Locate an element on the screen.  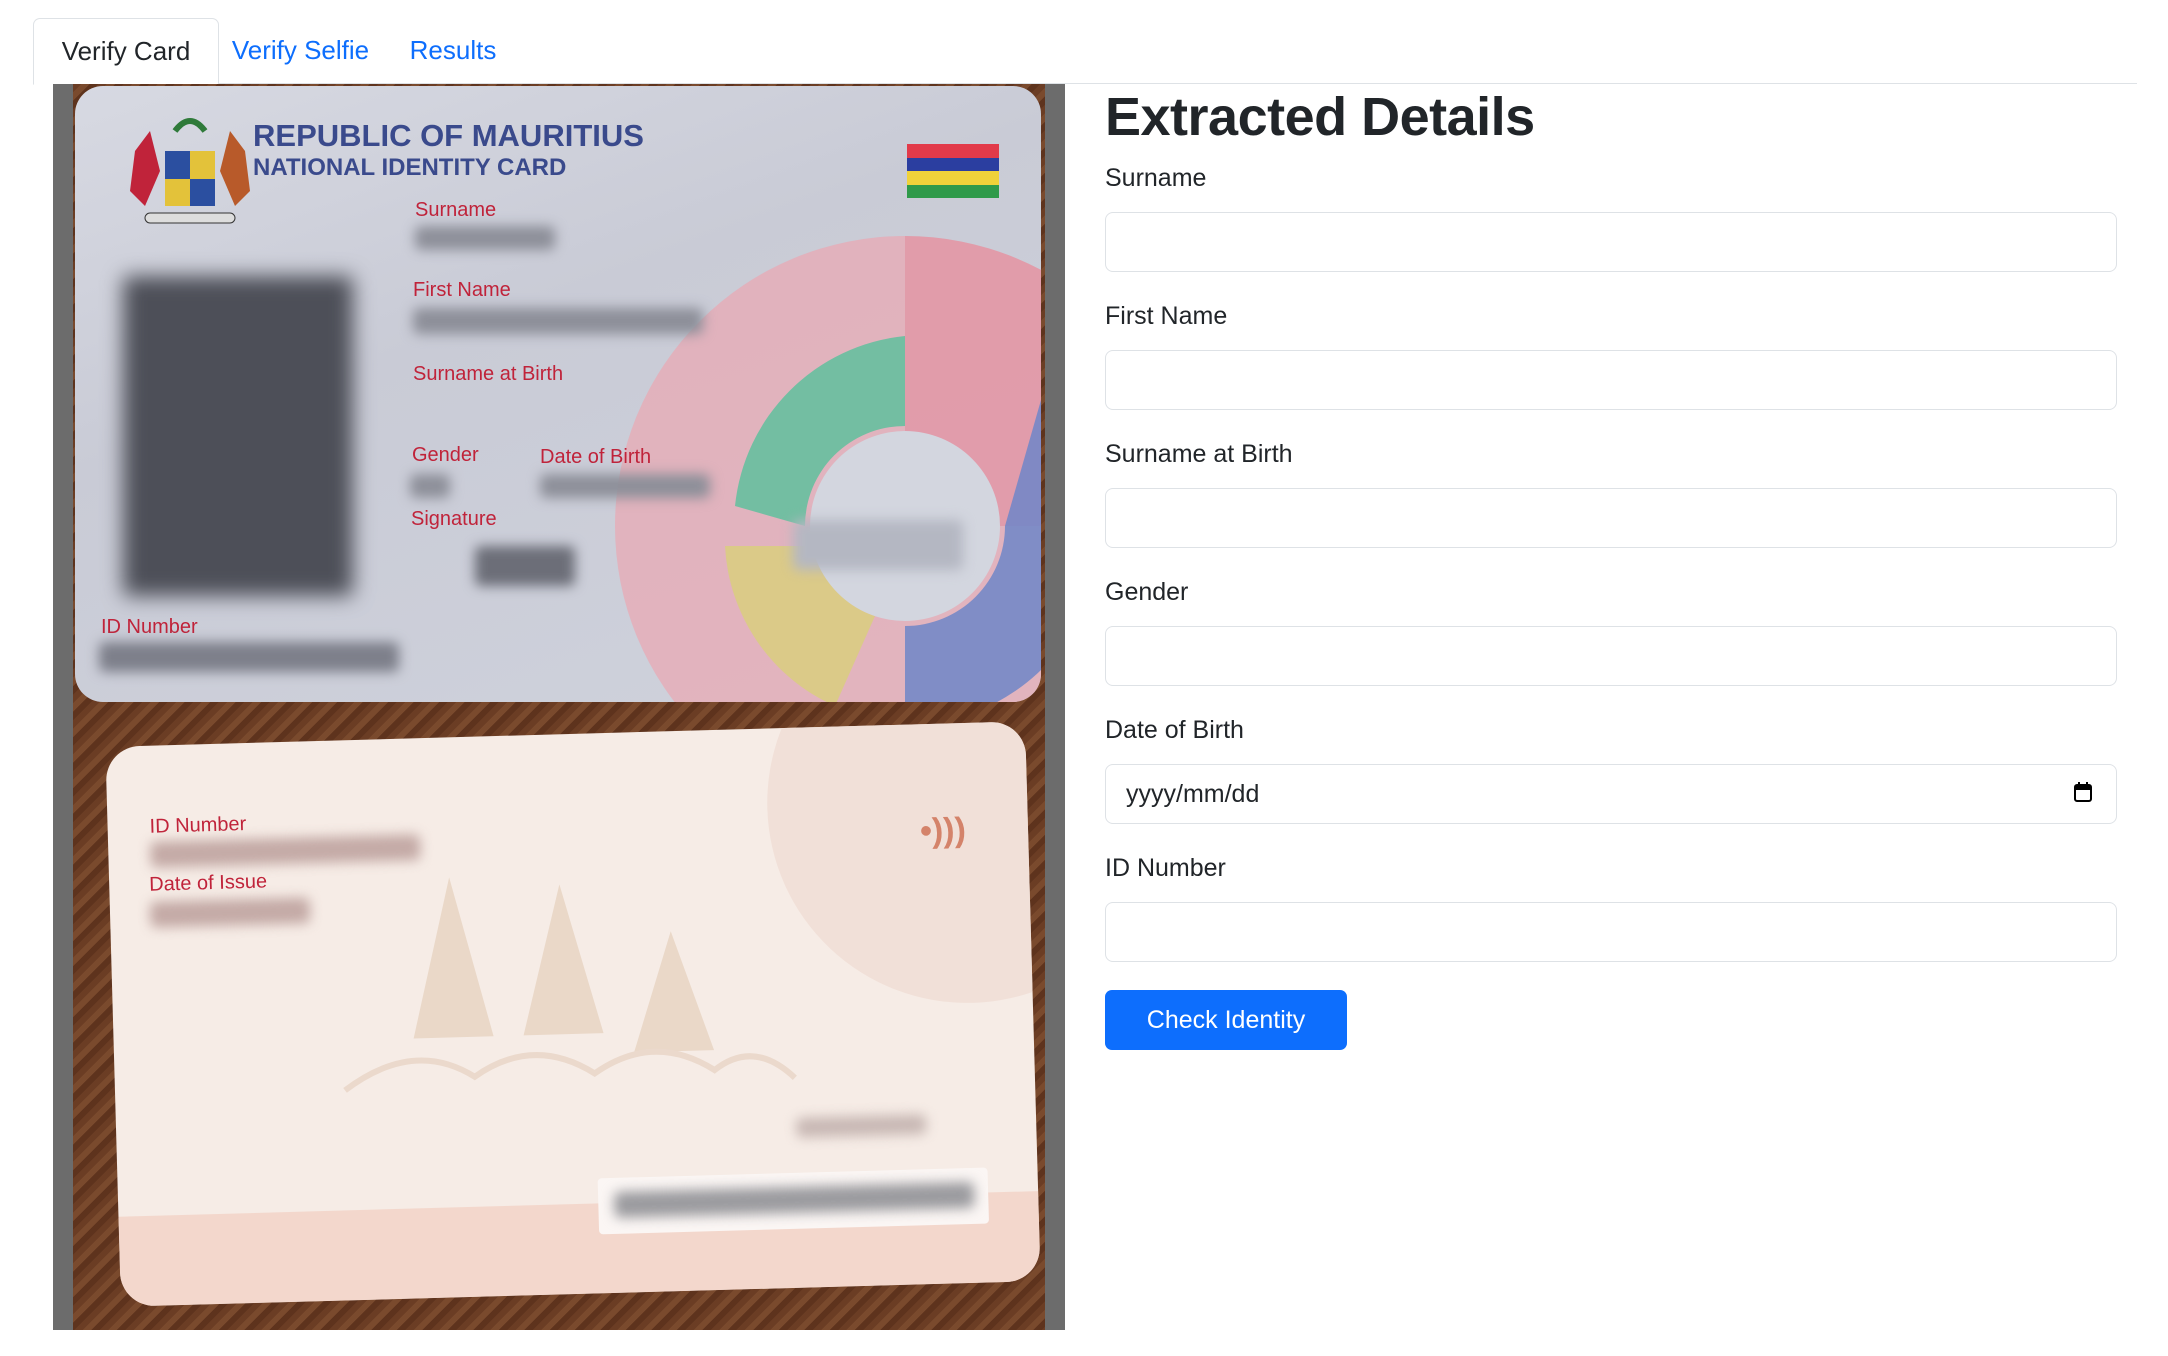
card-header-line1: REPUBLIC OF MAURITIUS is located at coordinates (448, 135).